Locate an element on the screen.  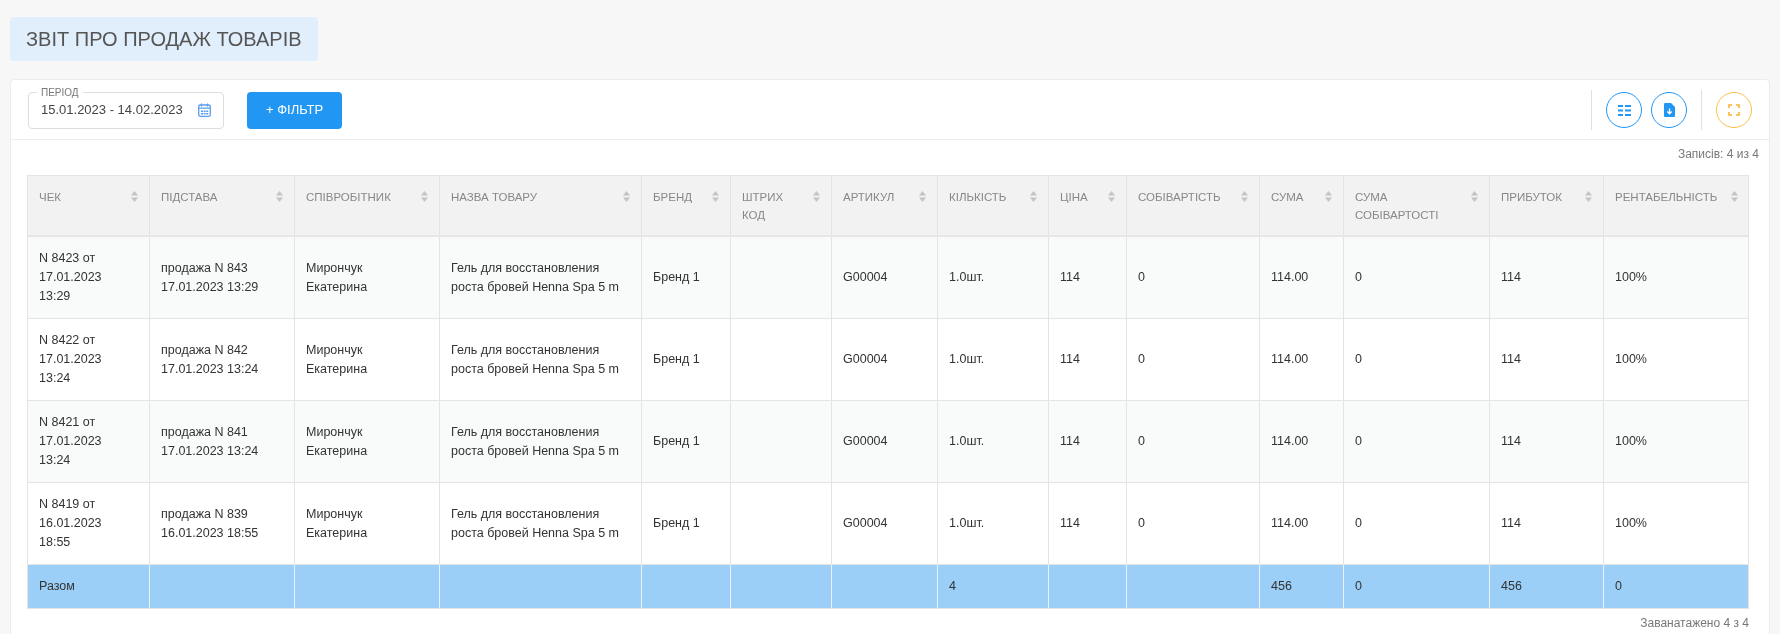
filter-button: + ФІЛЬТР is located at coordinates (295, 110).